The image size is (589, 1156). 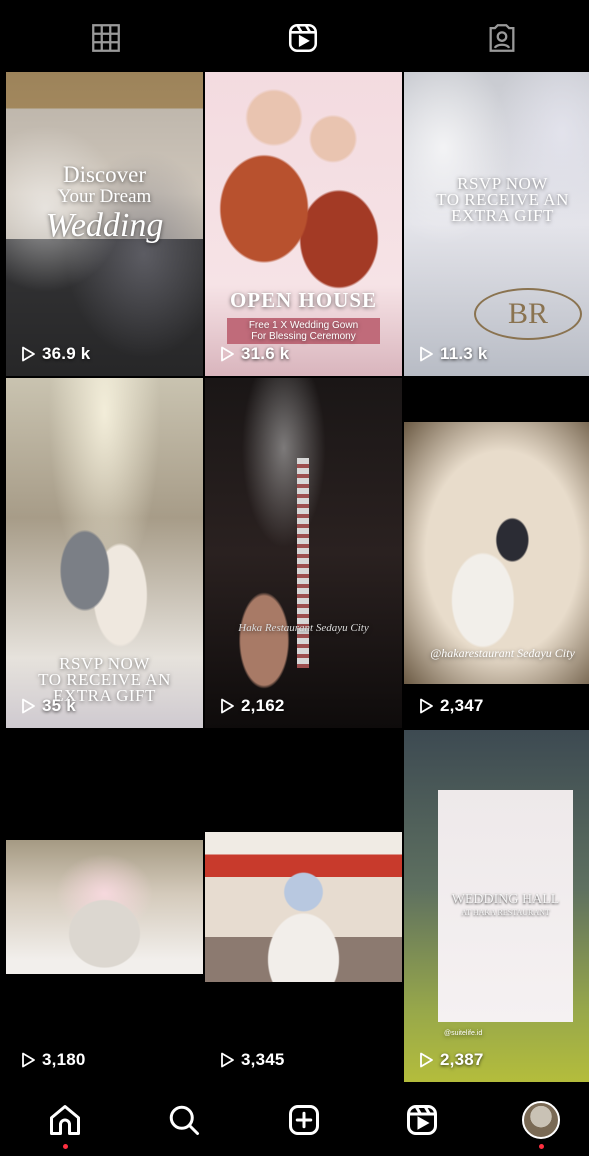 I want to click on reel-tile: 3,345, so click(x=303, y=906).